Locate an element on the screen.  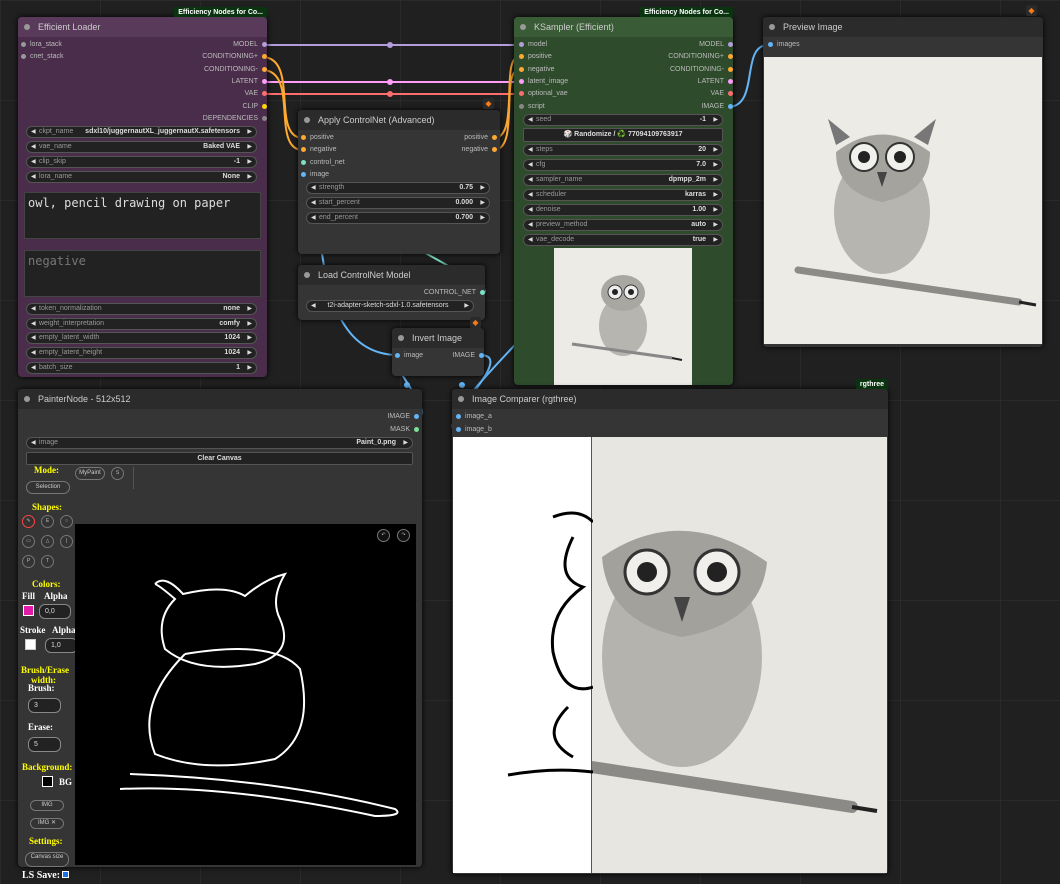
input-image: image is located at coordinates (409, 356).